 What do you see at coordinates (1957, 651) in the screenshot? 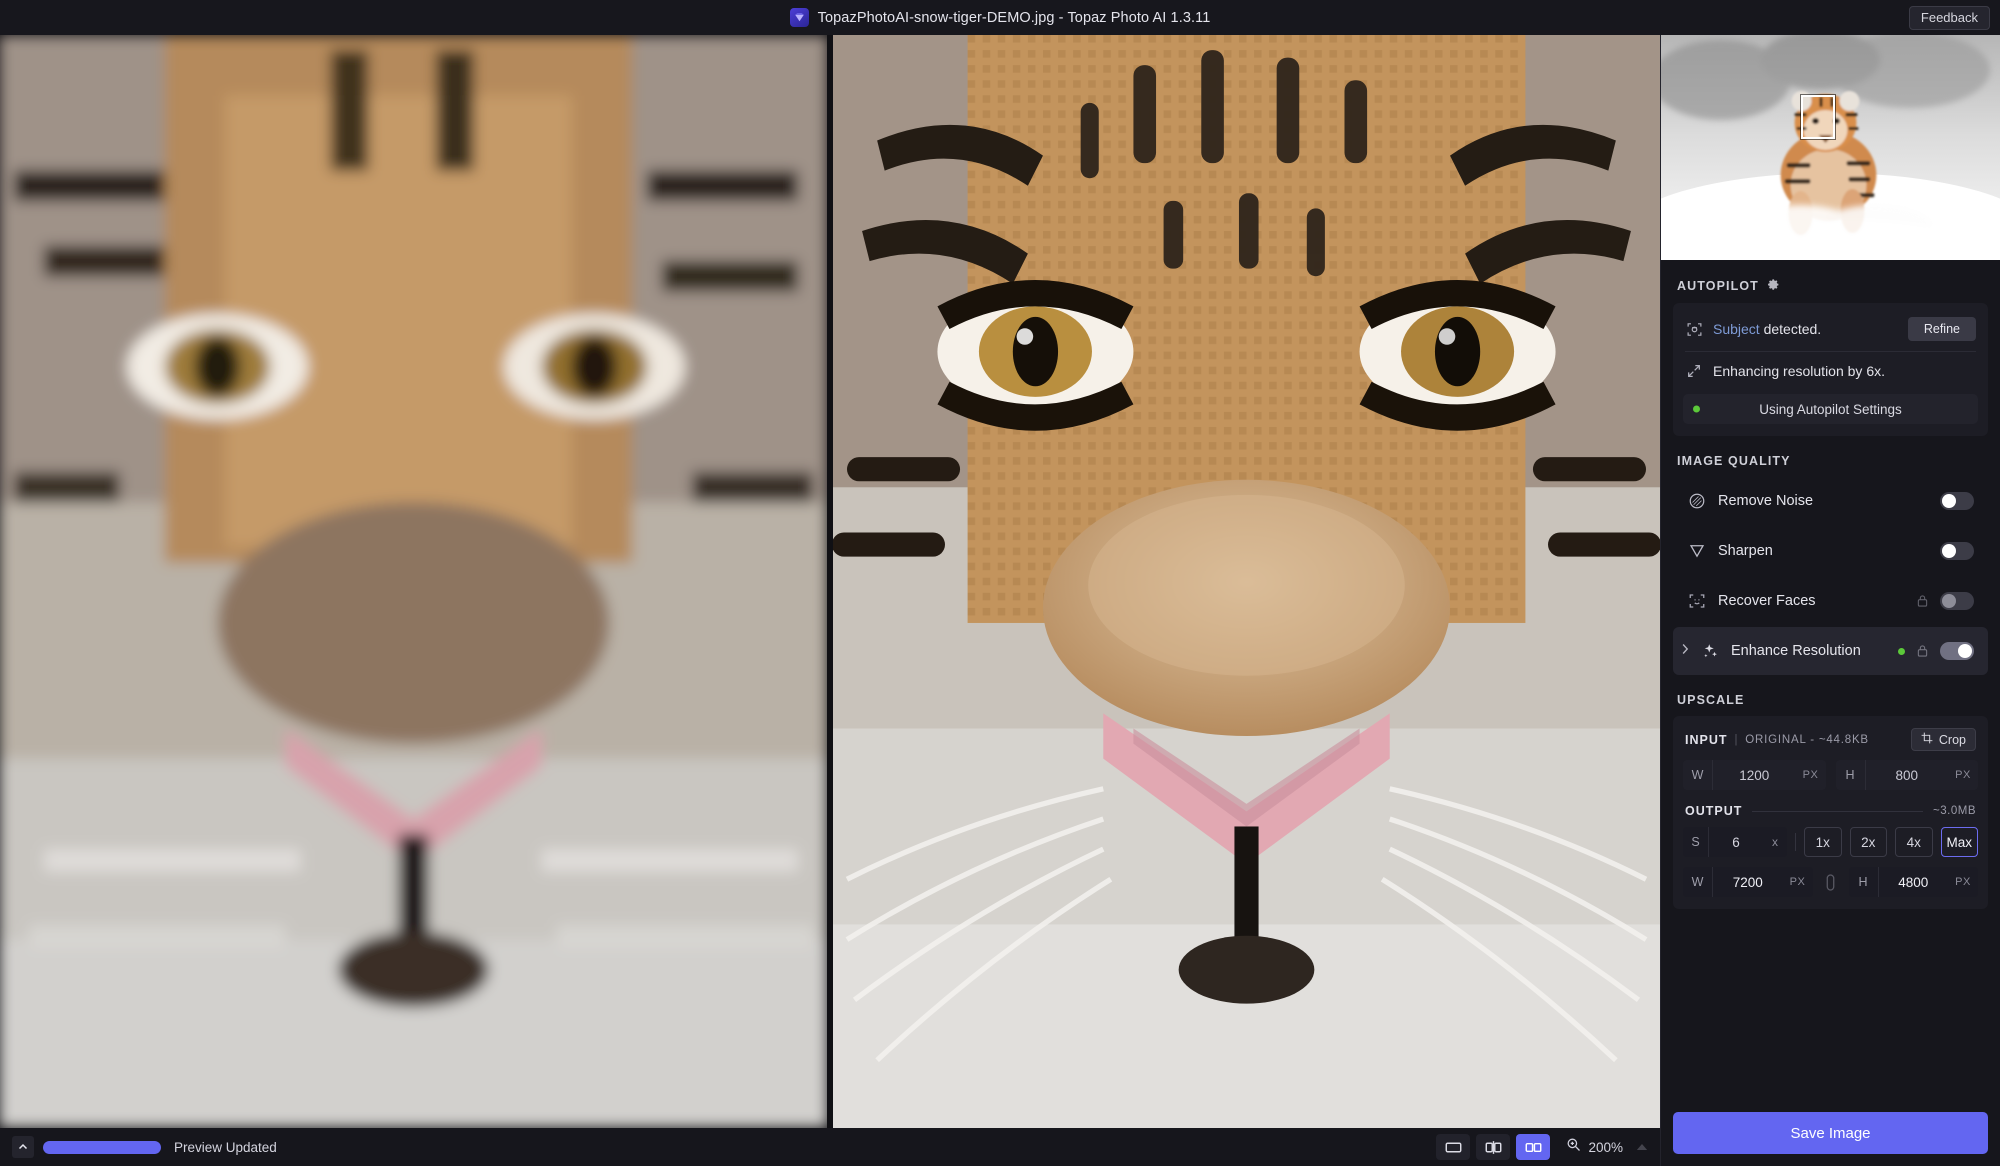
I see `enhance-resolution-toggle` at bounding box center [1957, 651].